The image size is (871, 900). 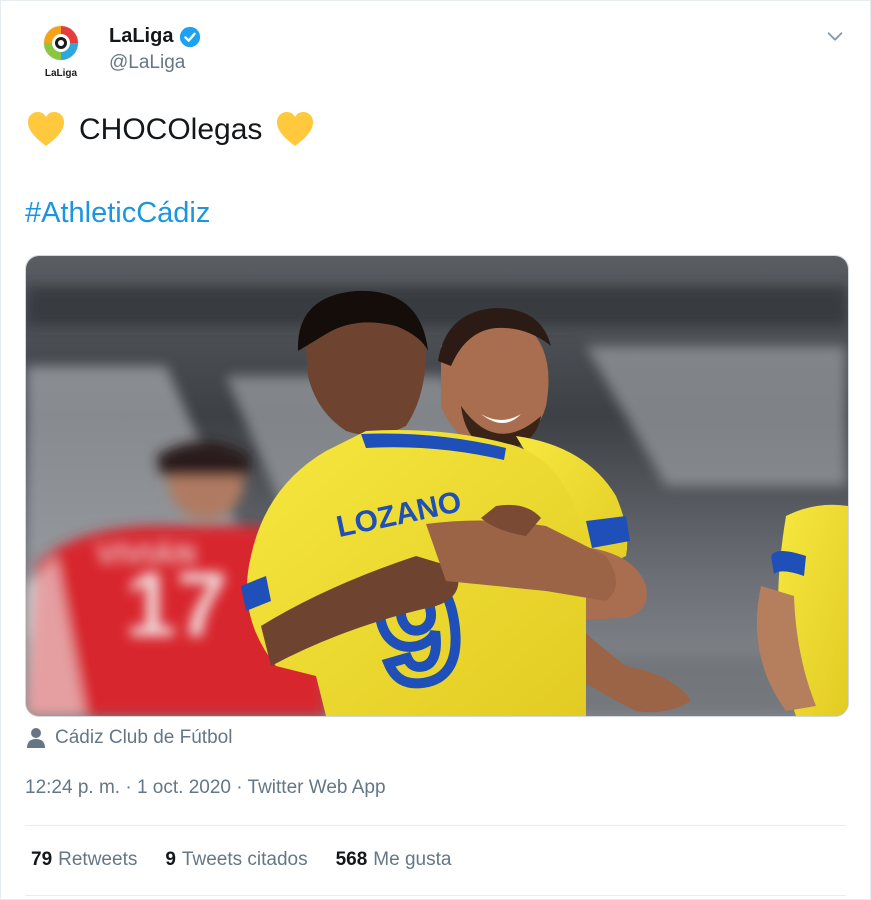 I want to click on tweet-time: 12:24 p. m., so click(x=72, y=787).